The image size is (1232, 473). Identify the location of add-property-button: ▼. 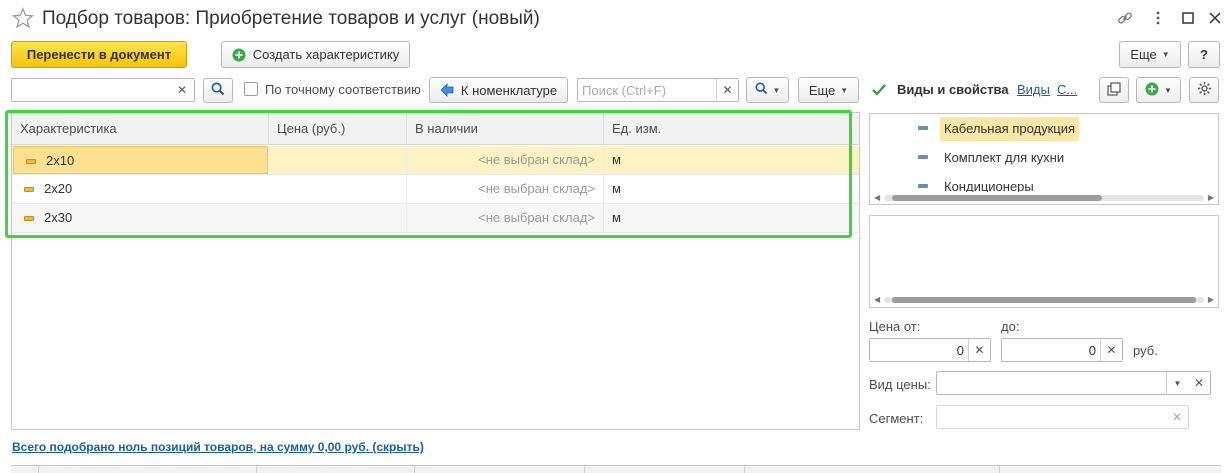
(1158, 90).